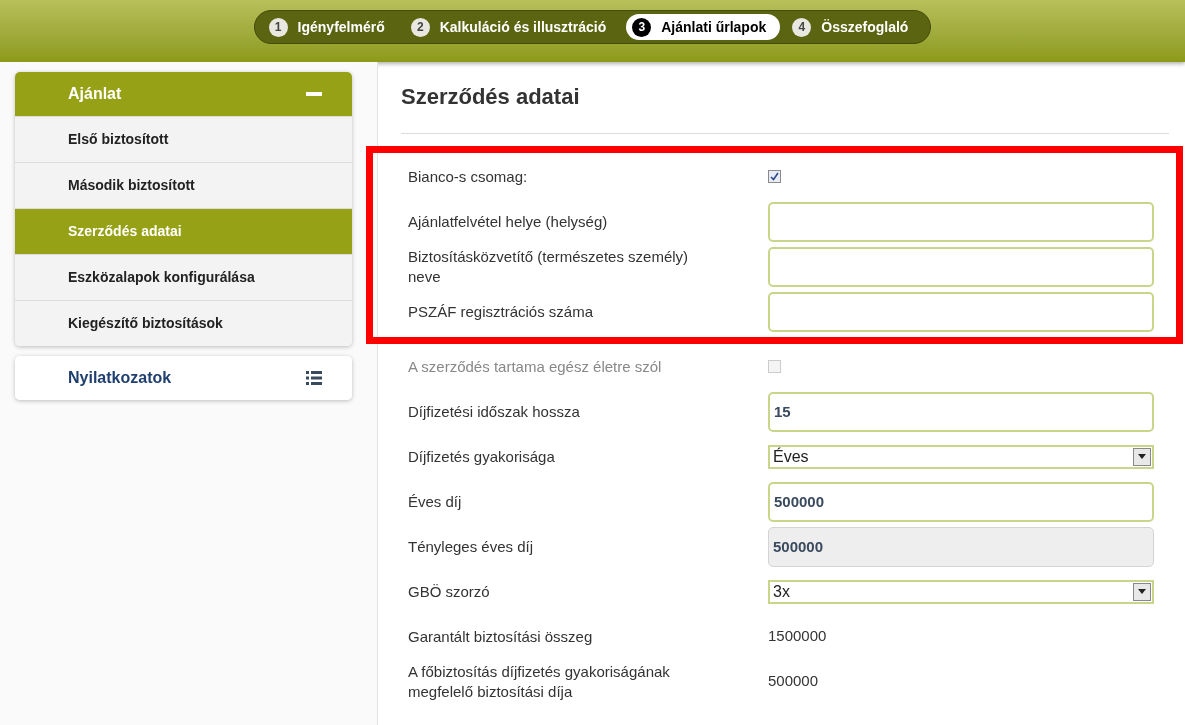  I want to click on field-label: Garantált biztosítási összeg, so click(501, 636).